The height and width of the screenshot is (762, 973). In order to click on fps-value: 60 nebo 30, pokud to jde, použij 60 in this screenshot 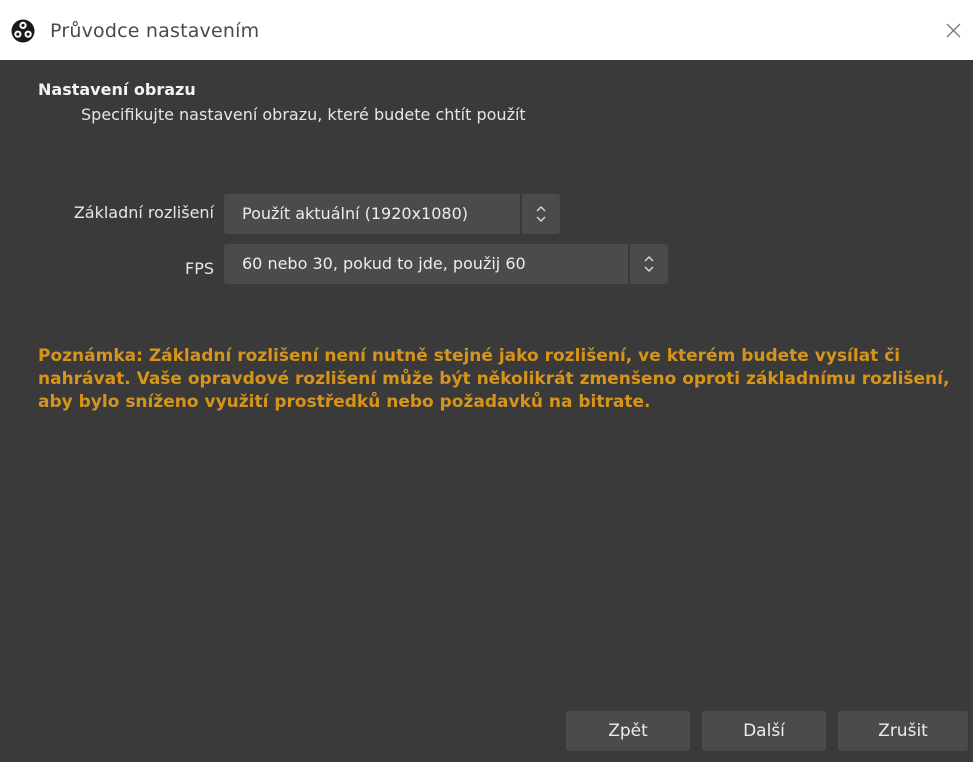, I will do `click(384, 263)`.